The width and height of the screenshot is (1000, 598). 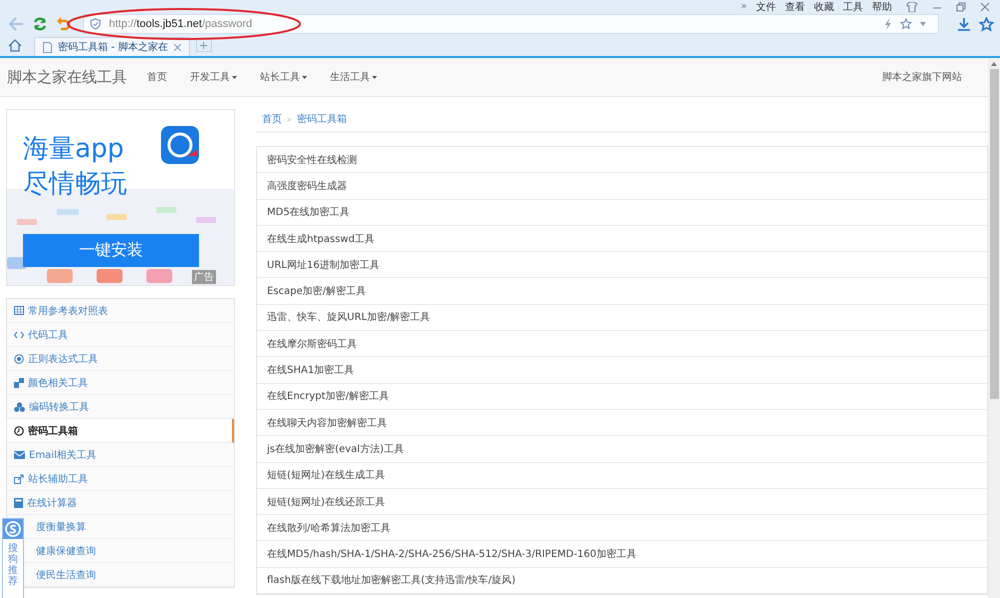 What do you see at coordinates (283, 77) in the screenshot?
I see `nav-link: 站长工具` at bounding box center [283, 77].